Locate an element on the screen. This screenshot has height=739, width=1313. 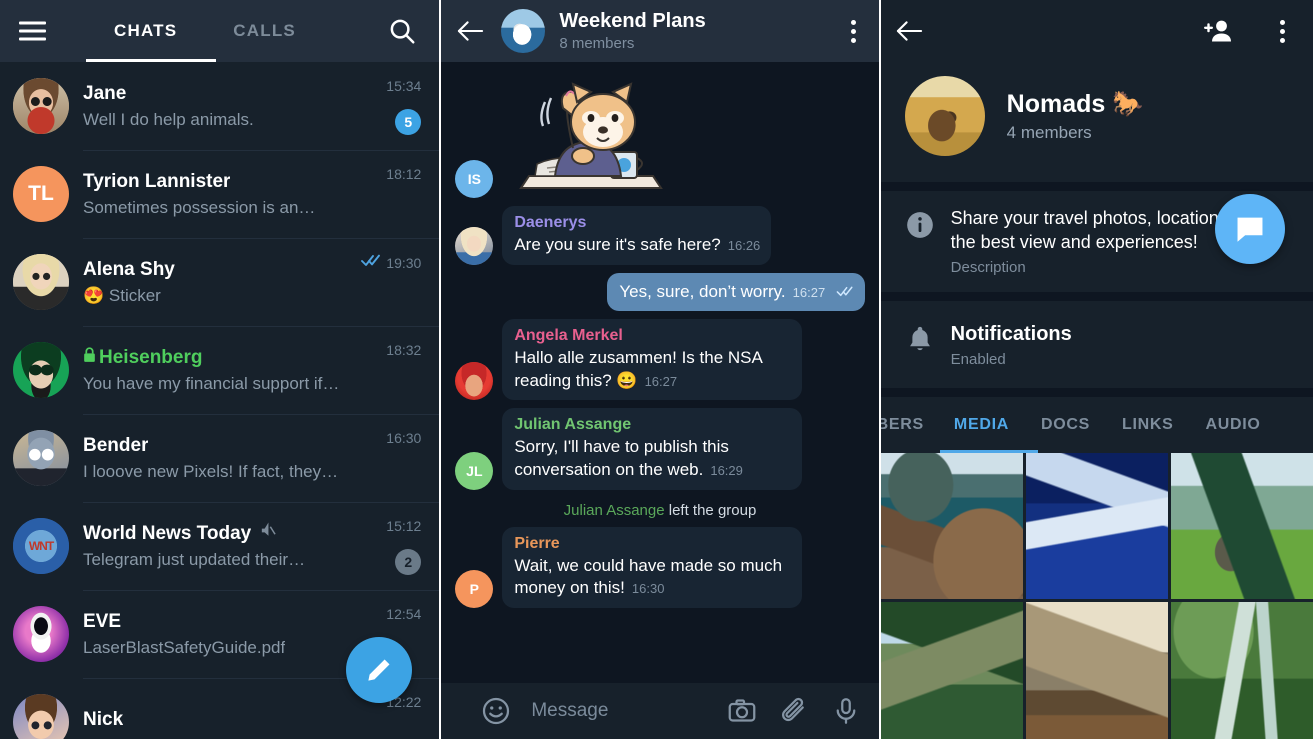
conversation-title: Weekend Plans is located at coordinates (632, 21).